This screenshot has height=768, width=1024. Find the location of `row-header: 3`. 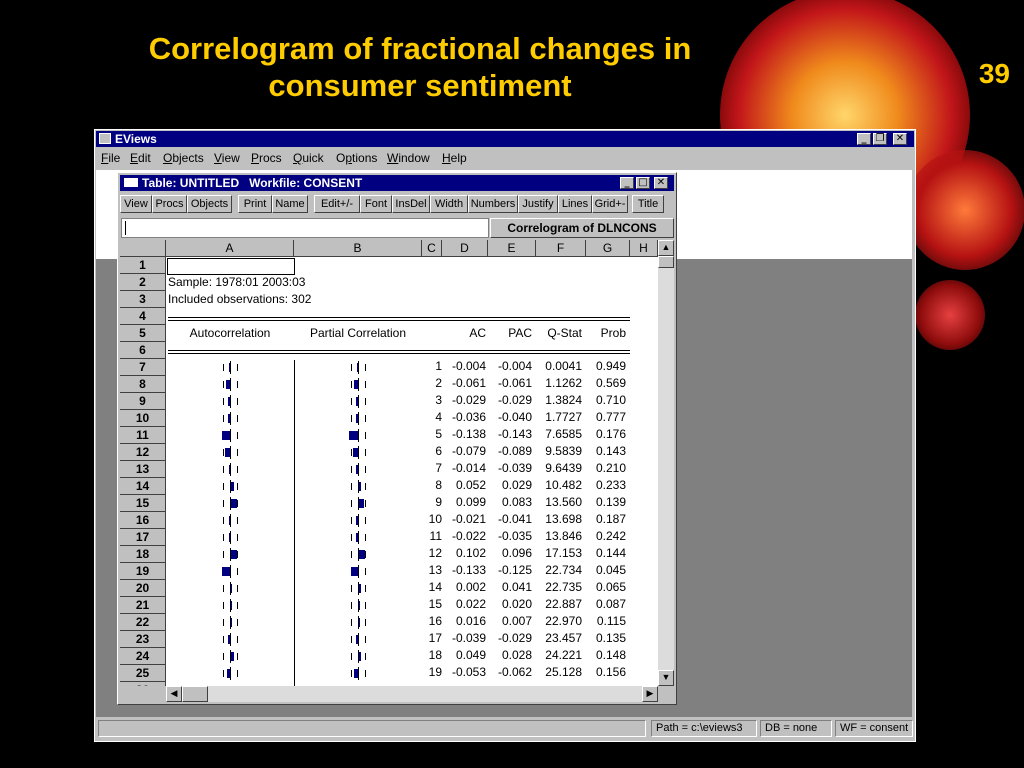

row-header: 3 is located at coordinates (143, 299).